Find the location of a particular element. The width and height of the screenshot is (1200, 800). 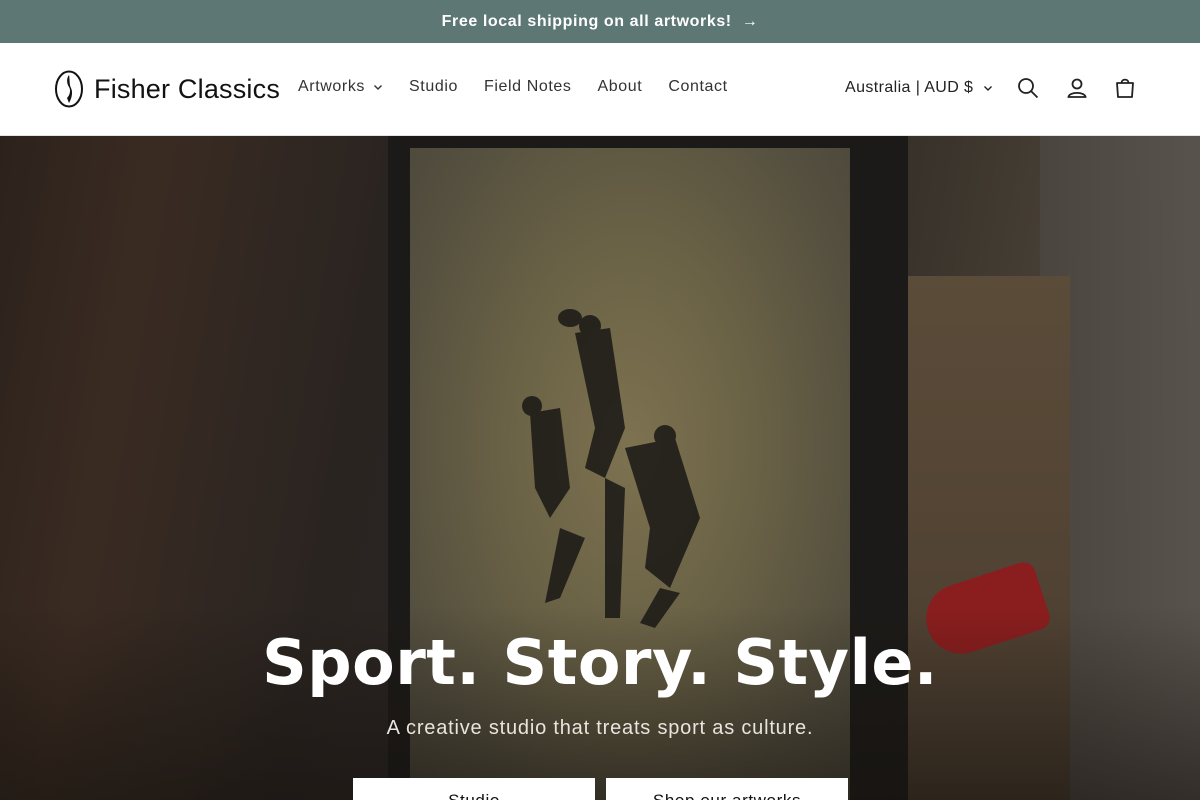

nav-item-label: About is located at coordinates (620, 86).